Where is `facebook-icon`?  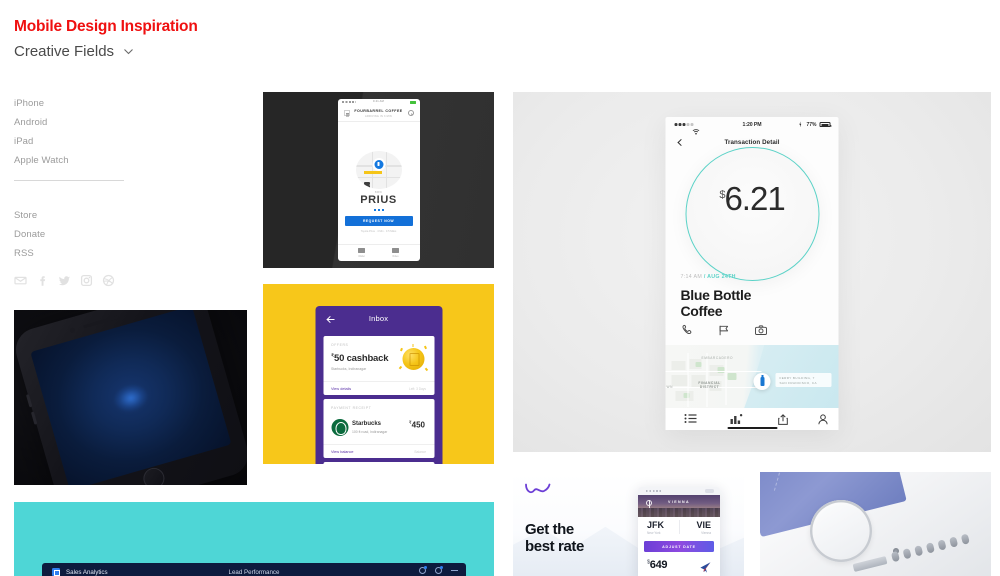 facebook-icon is located at coordinates (42, 280).